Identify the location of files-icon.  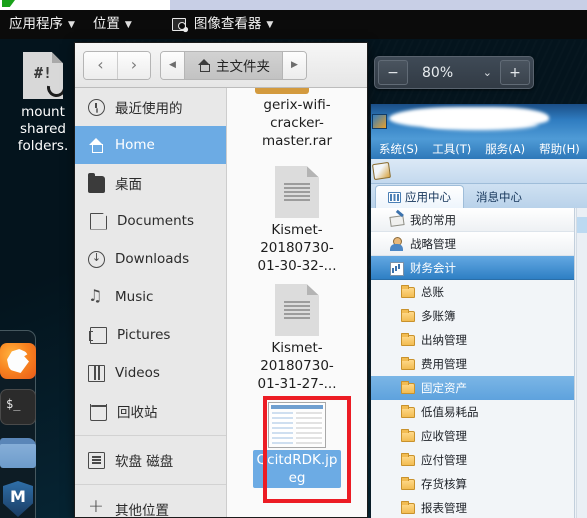
(18, 453).